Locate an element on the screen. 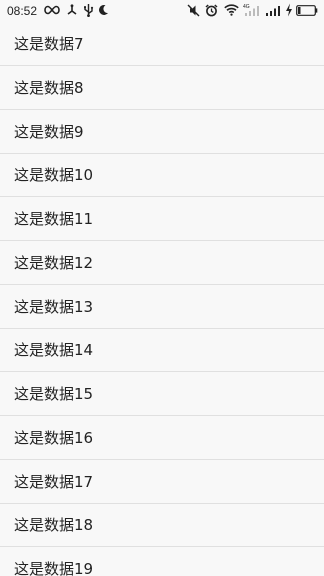 The width and height of the screenshot is (324, 576). list-item: 这是数据7 is located at coordinates (162, 44).